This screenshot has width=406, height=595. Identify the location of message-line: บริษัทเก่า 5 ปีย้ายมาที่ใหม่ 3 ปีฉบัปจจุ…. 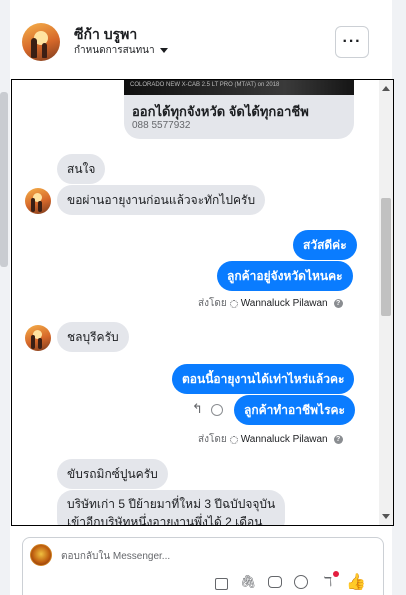
(171, 504).